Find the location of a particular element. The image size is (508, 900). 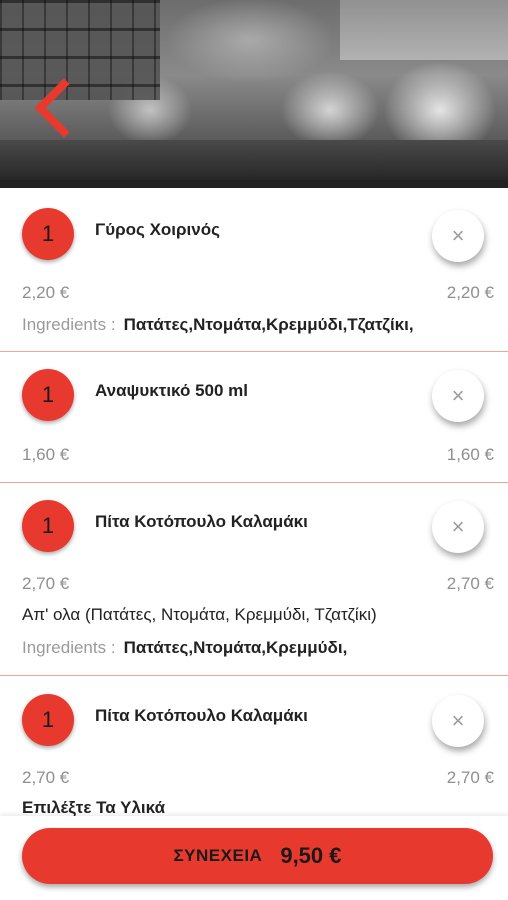

line-total: 2,20 € is located at coordinates (470, 292).